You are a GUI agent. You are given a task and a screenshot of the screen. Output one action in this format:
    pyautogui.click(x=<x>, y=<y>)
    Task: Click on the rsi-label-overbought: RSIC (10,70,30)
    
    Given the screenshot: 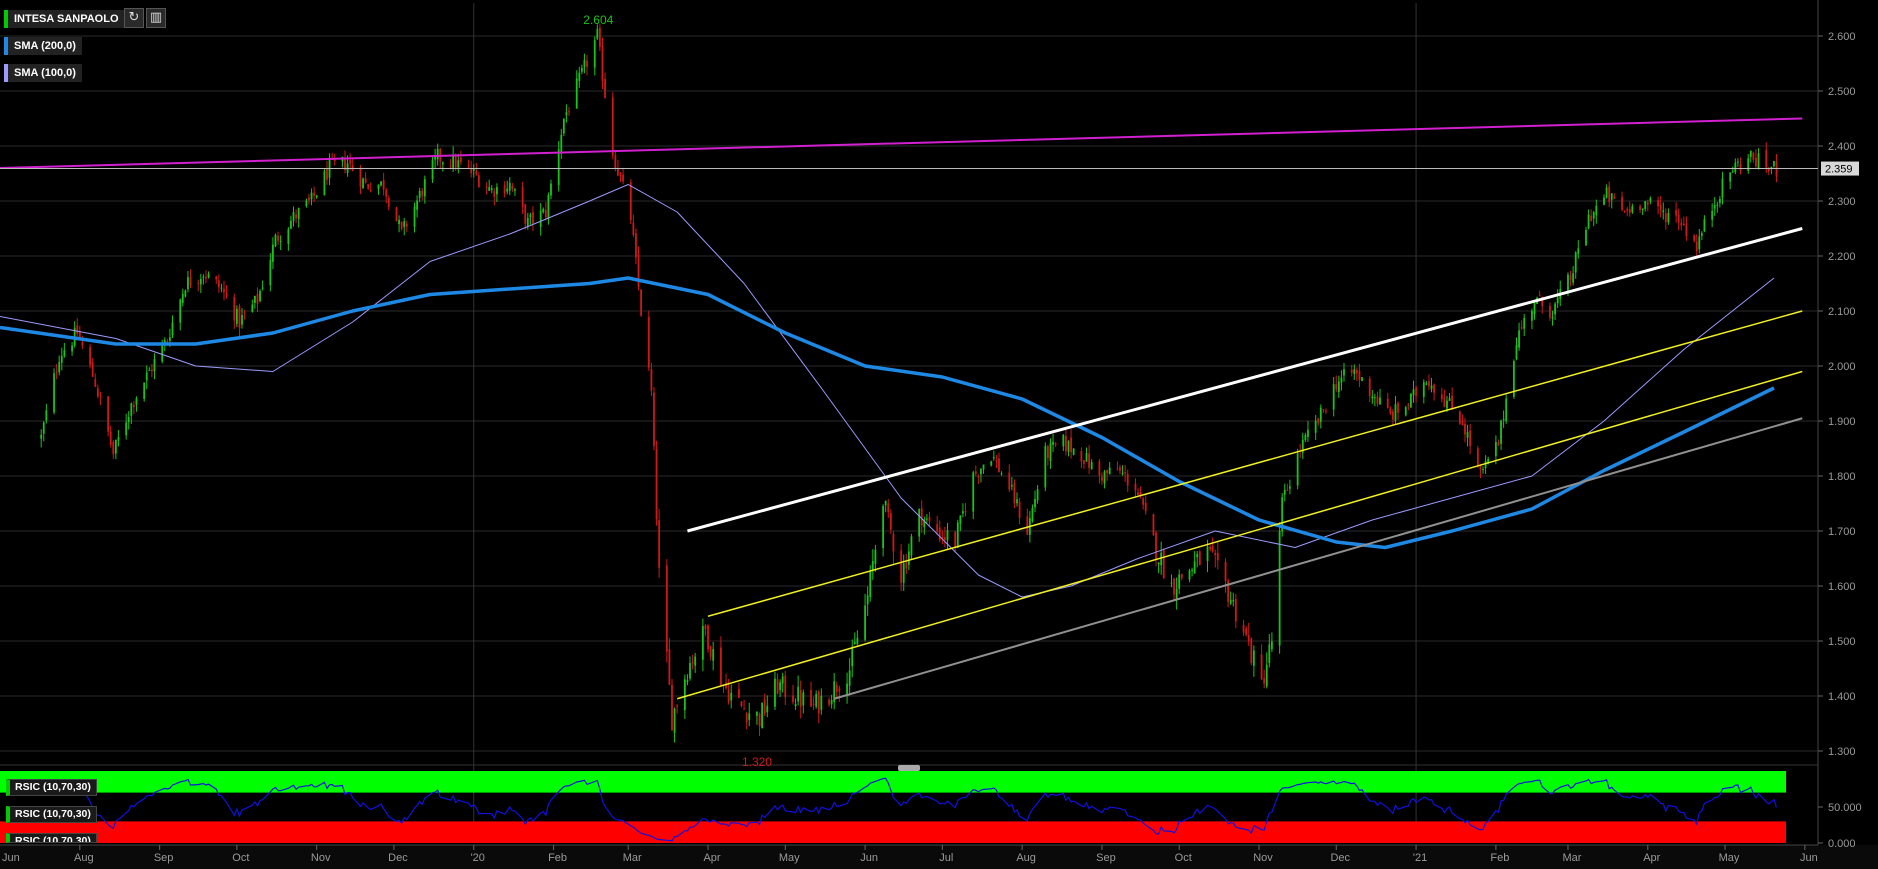 What is the action you would take?
    pyautogui.click(x=51, y=787)
    